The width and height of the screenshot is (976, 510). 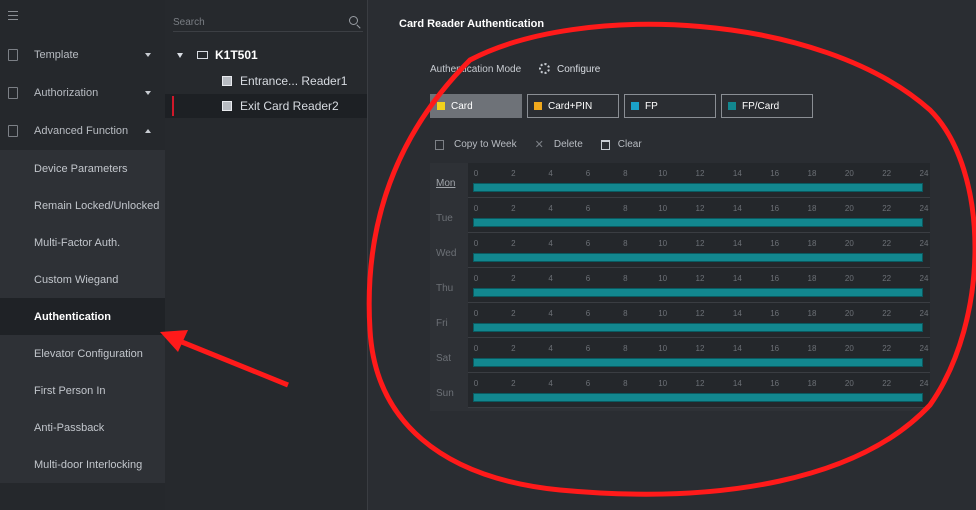 I want to click on nav-group-advanced-function: Advanced Function, so click(x=82, y=131).